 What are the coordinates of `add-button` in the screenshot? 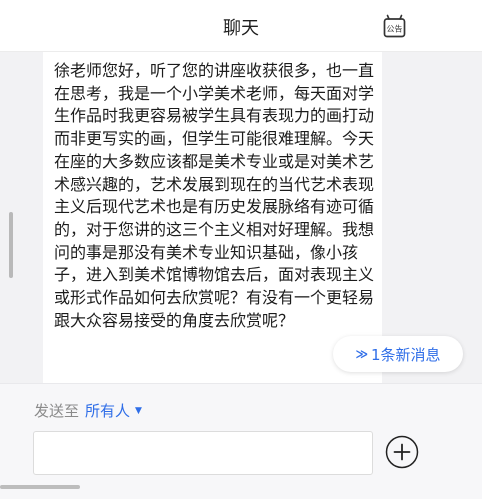 It's located at (402, 452).